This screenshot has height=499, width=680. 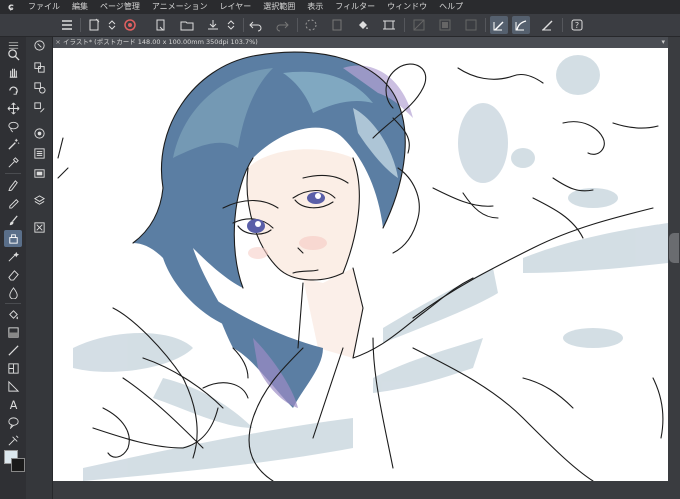 What do you see at coordinates (39, 45) in the screenshot?
I see `navigator-icon` at bounding box center [39, 45].